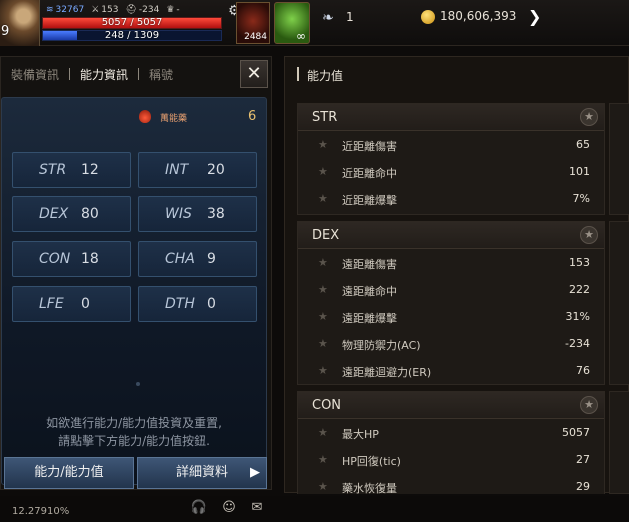 The width and height of the screenshot is (629, 522). Describe the element at coordinates (174, 119) in the screenshot. I see `elixir-label: 萬能藥` at that location.